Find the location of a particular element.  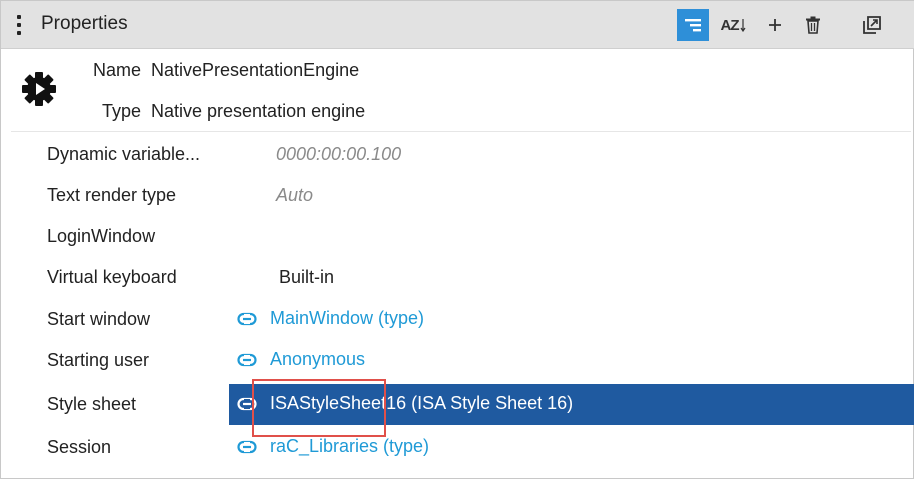

property-link: MainWindow (type) is located at coordinates (330, 318).